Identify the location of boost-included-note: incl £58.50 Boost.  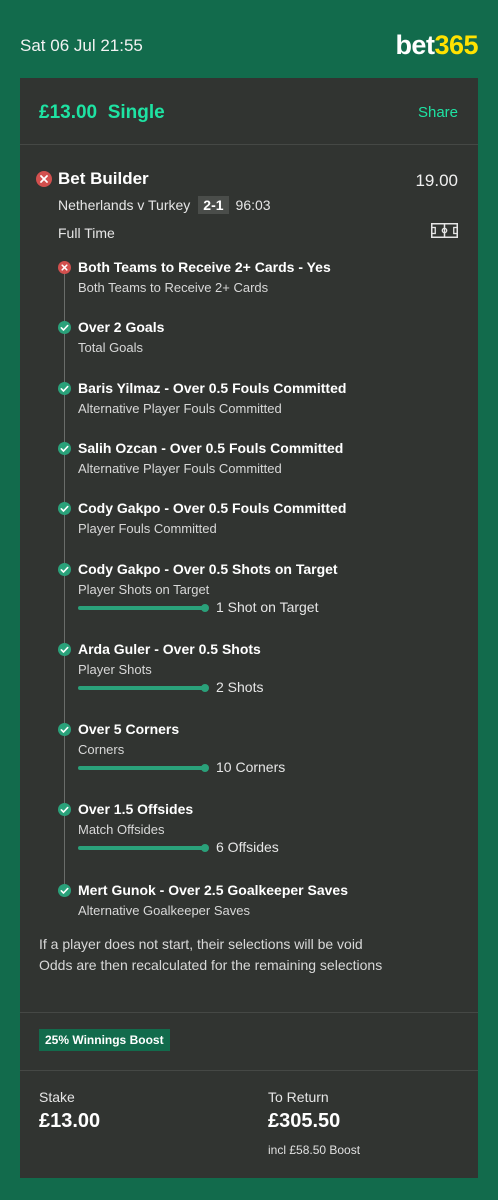
(314, 1150).